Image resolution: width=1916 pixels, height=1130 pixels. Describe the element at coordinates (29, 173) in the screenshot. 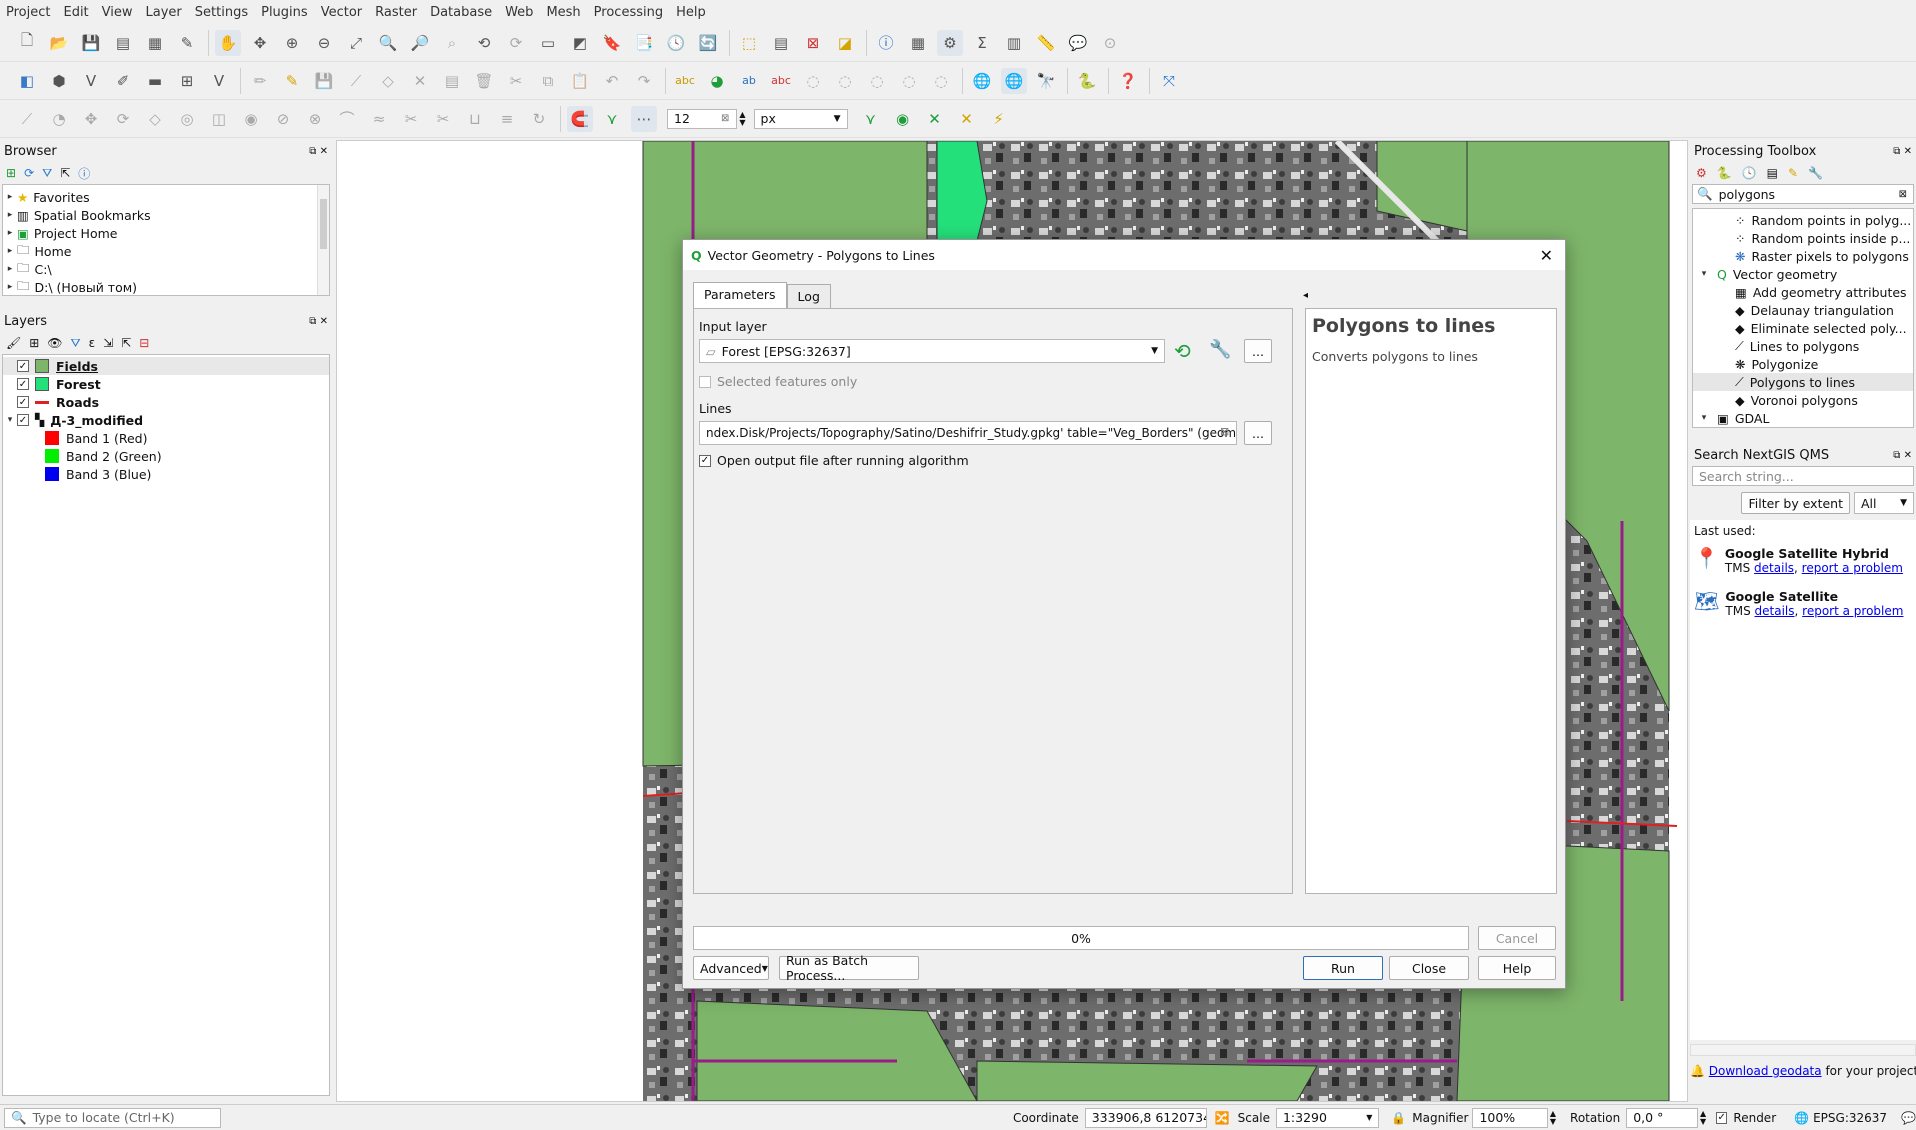

I see `refresh-icon: ⟳` at that location.